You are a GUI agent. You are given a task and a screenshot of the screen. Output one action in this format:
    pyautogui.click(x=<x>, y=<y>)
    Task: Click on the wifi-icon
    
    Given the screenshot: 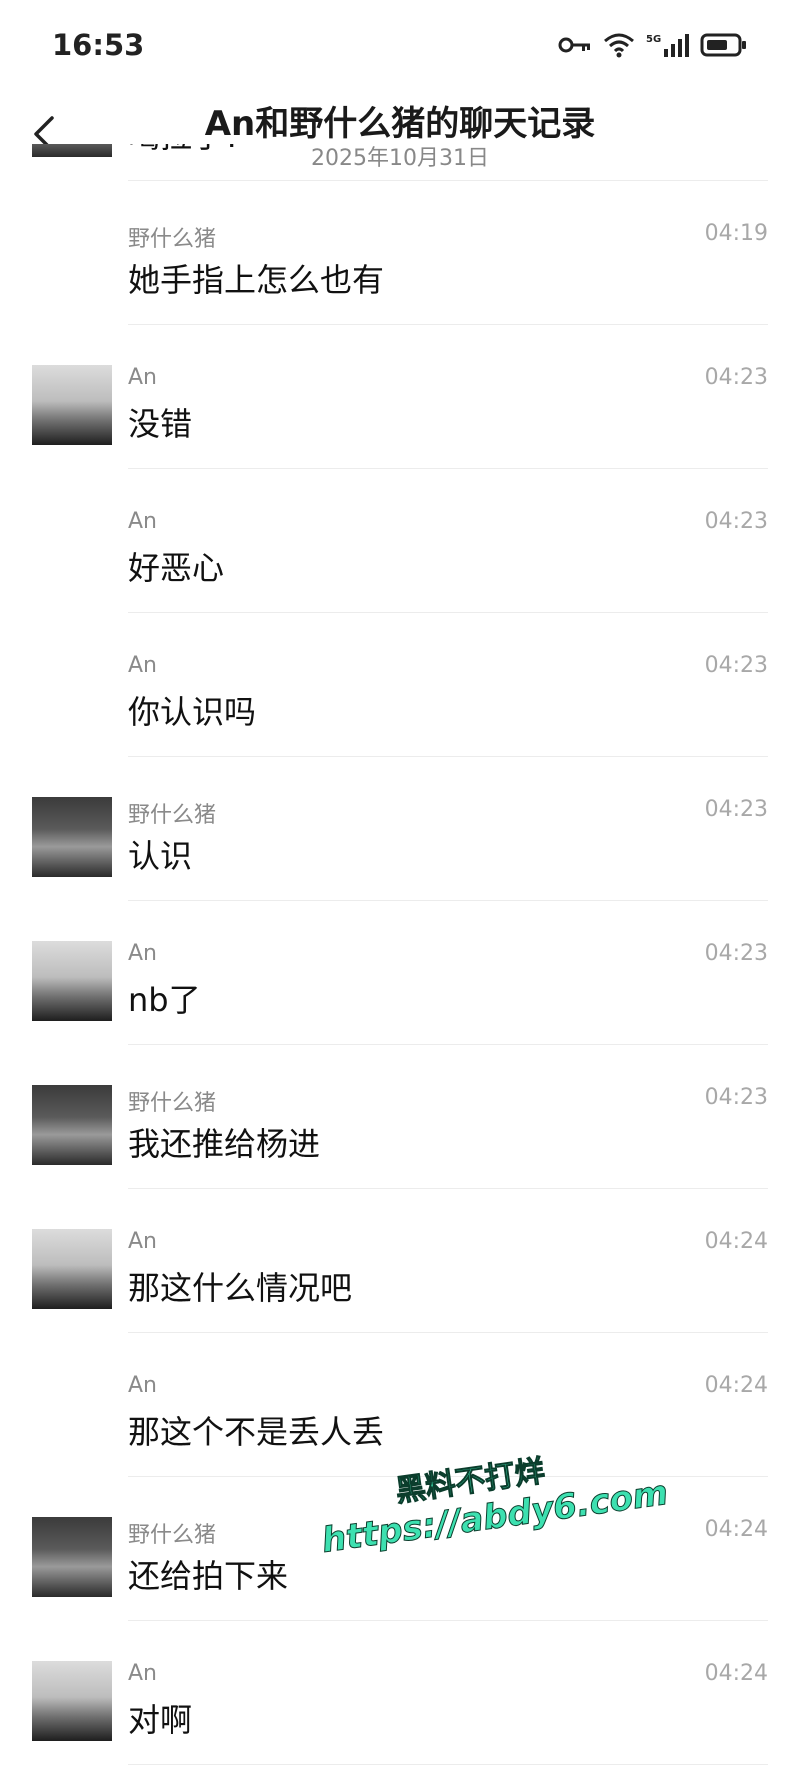 What is the action you would take?
    pyautogui.click(x=619, y=45)
    